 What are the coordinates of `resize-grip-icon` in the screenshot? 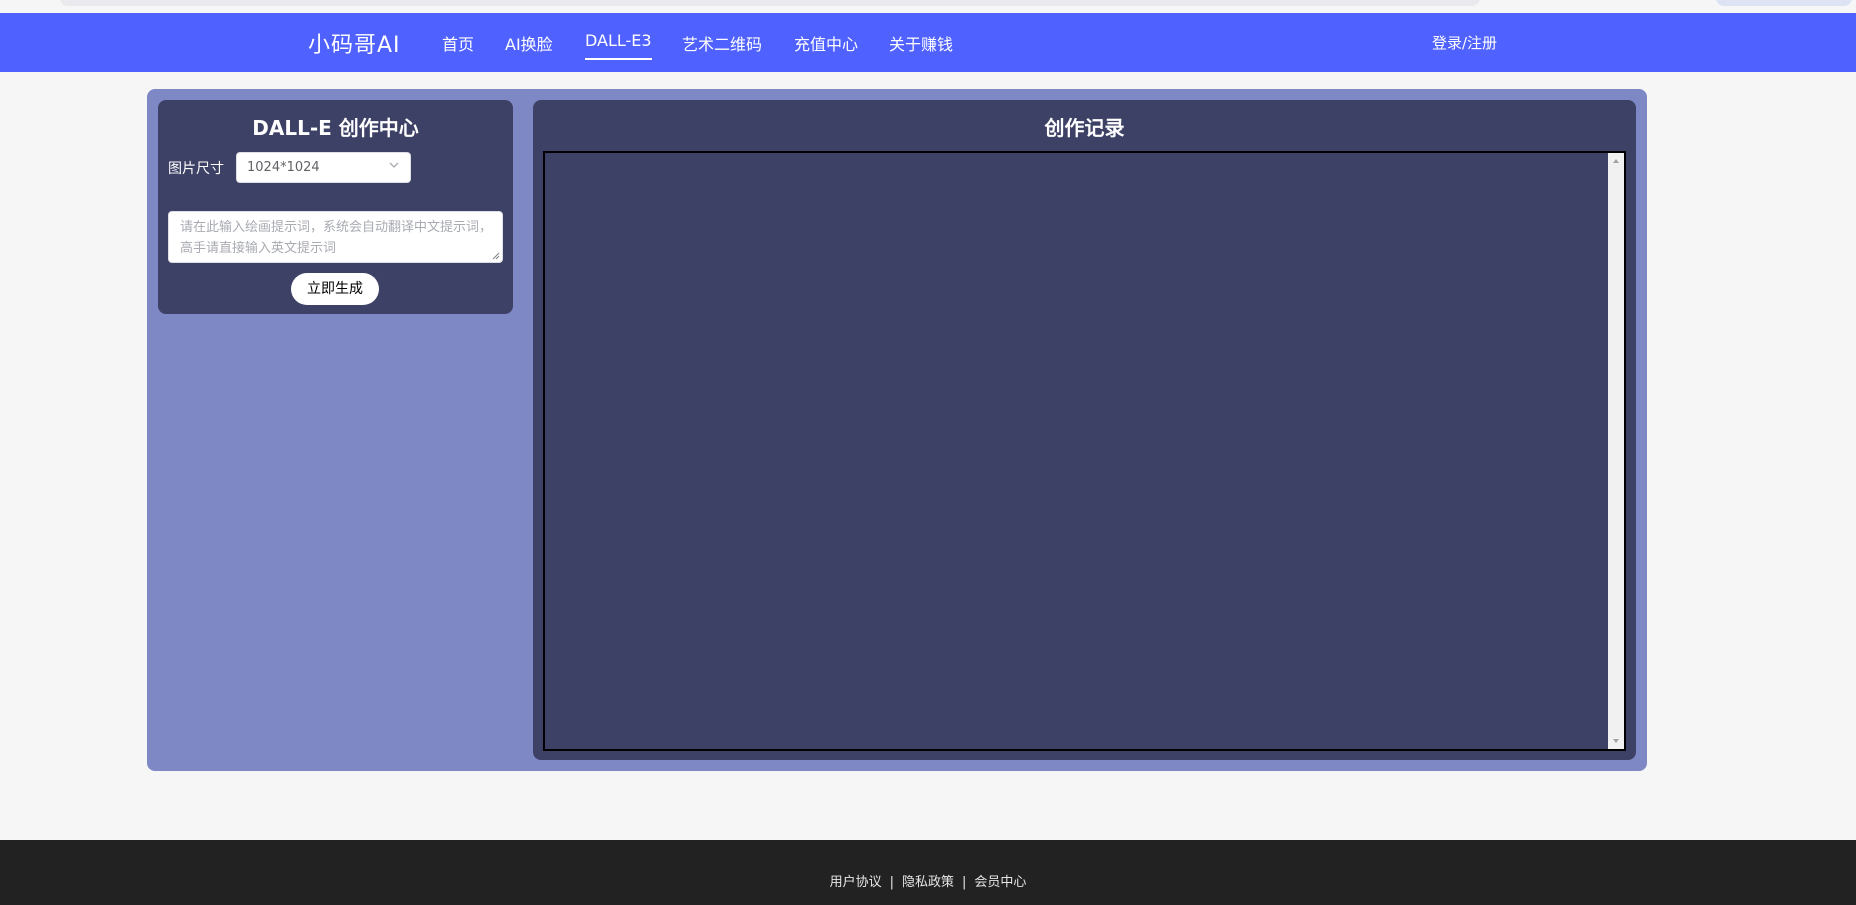 It's located at (496, 256).